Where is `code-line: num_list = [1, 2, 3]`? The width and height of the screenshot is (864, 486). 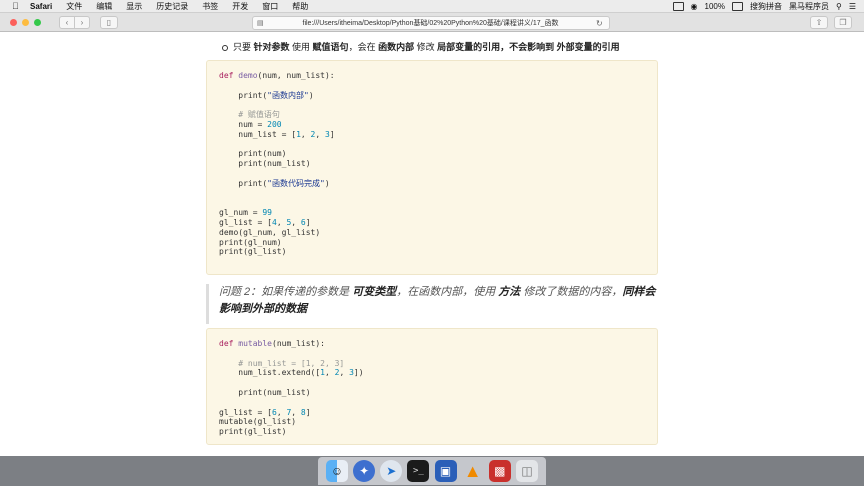
code-line: num_list = [1, 2, 3] is located at coordinates (277, 134).